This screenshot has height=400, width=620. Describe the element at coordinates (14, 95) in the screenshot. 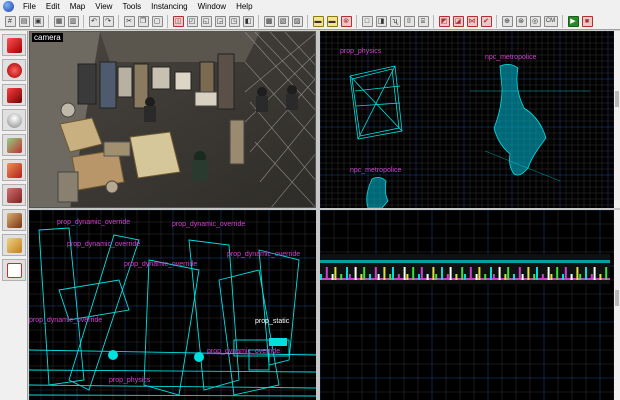

I see `camera-tool` at that location.